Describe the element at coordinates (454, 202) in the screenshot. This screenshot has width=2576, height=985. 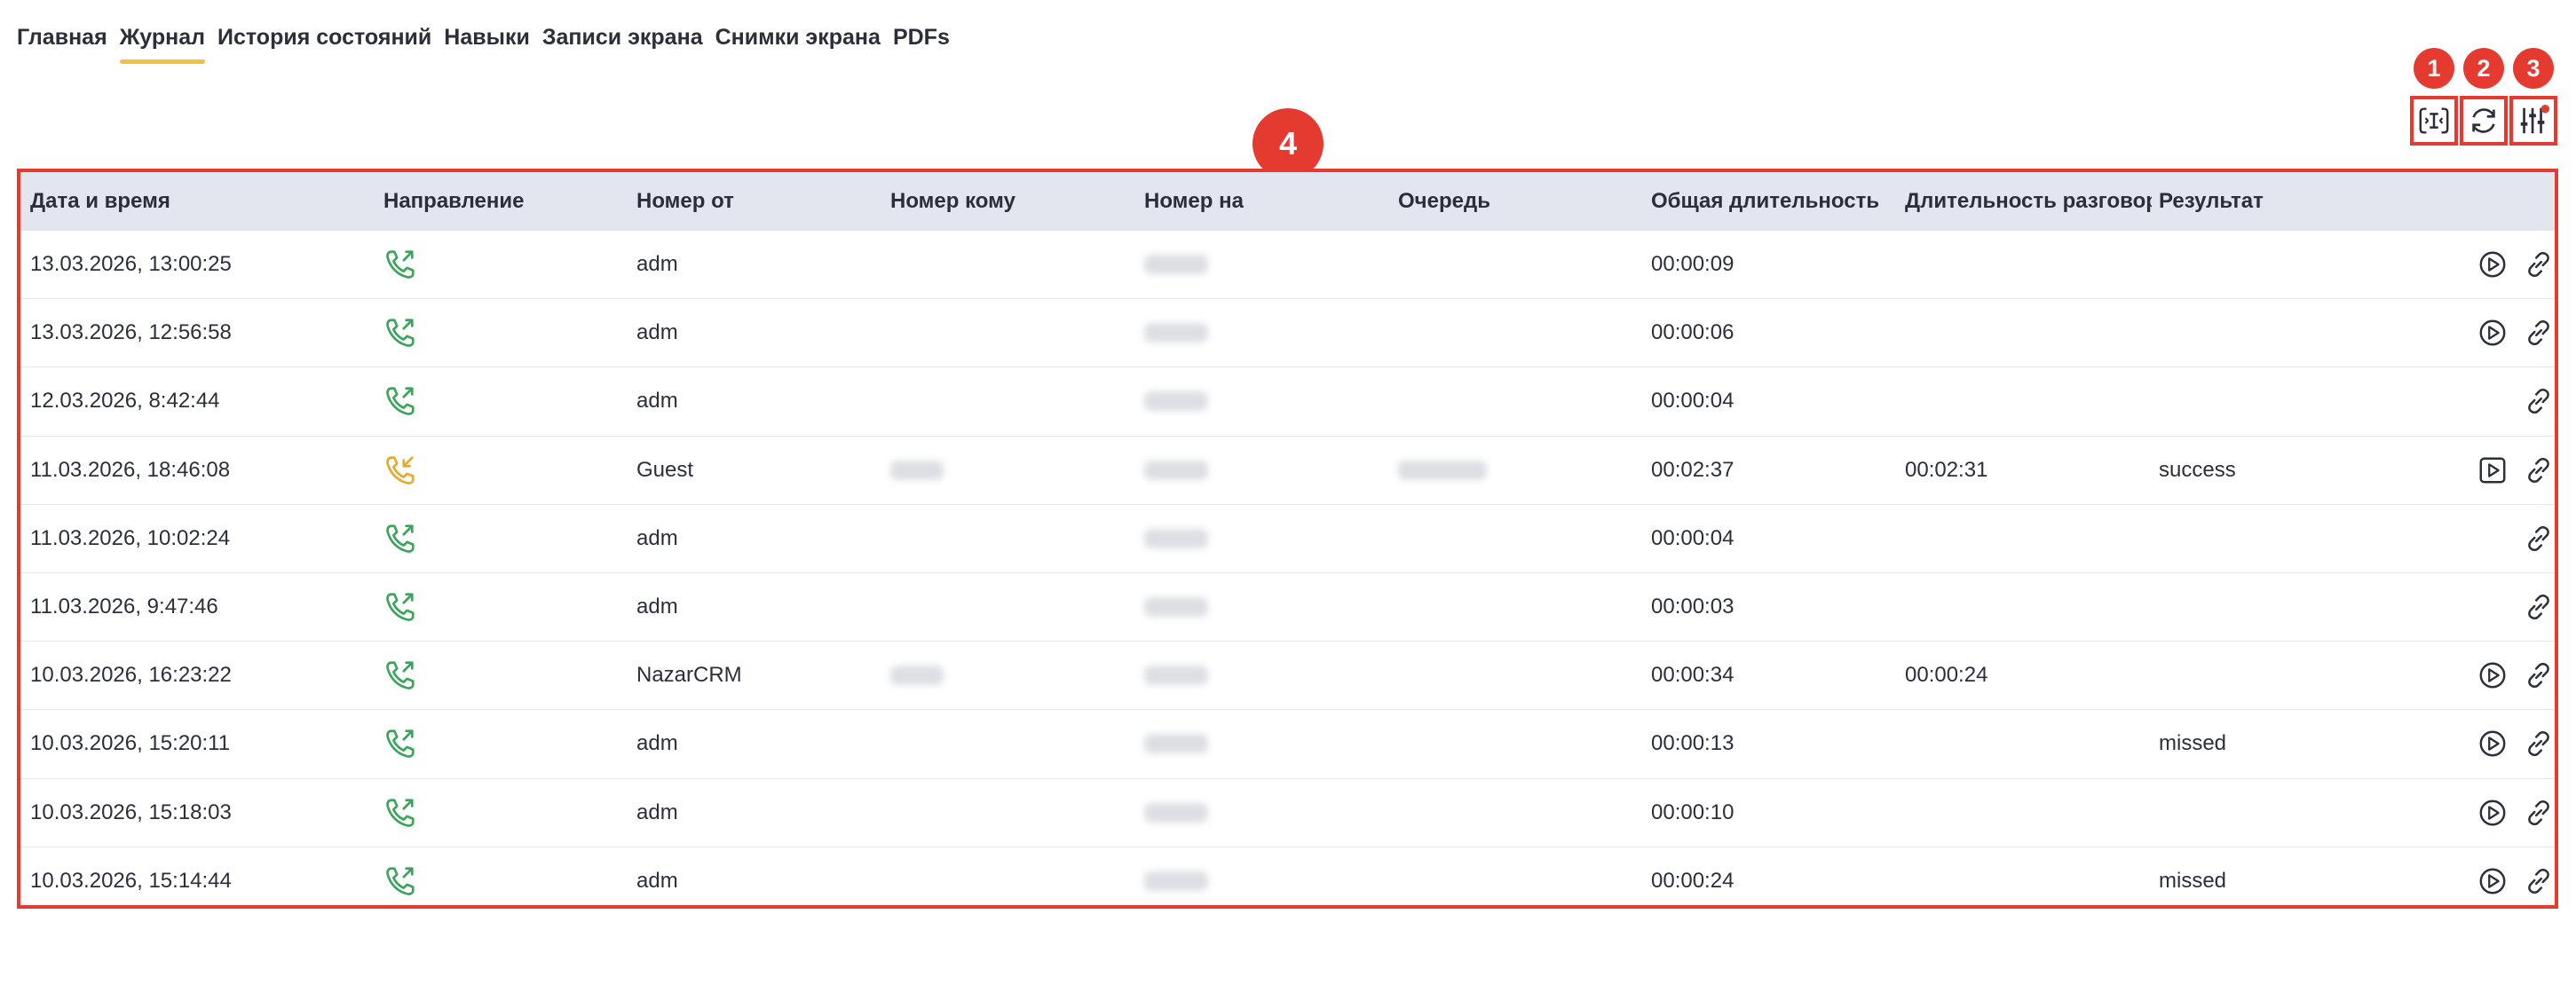
I see `column-header-direction: Направление` at that location.